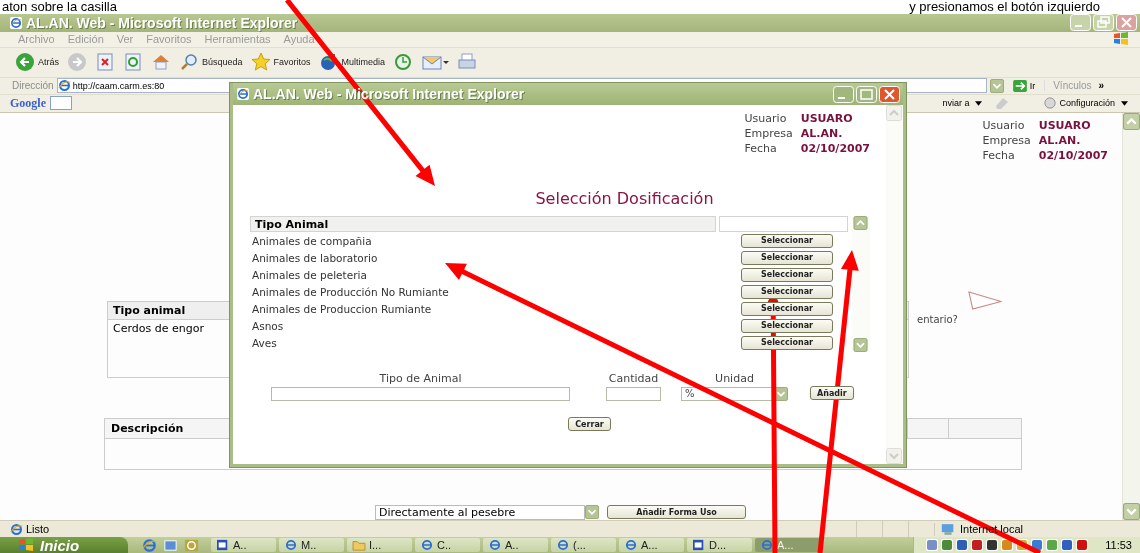 This screenshot has height=553, width=1140. Describe the element at coordinates (341, 308) in the screenshot. I see `animal-type: Animales de Produccion Rumiante` at that location.